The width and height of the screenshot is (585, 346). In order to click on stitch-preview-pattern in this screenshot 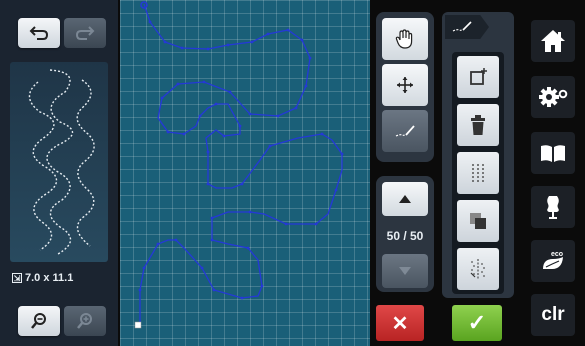, I will do `click(61, 162)`.